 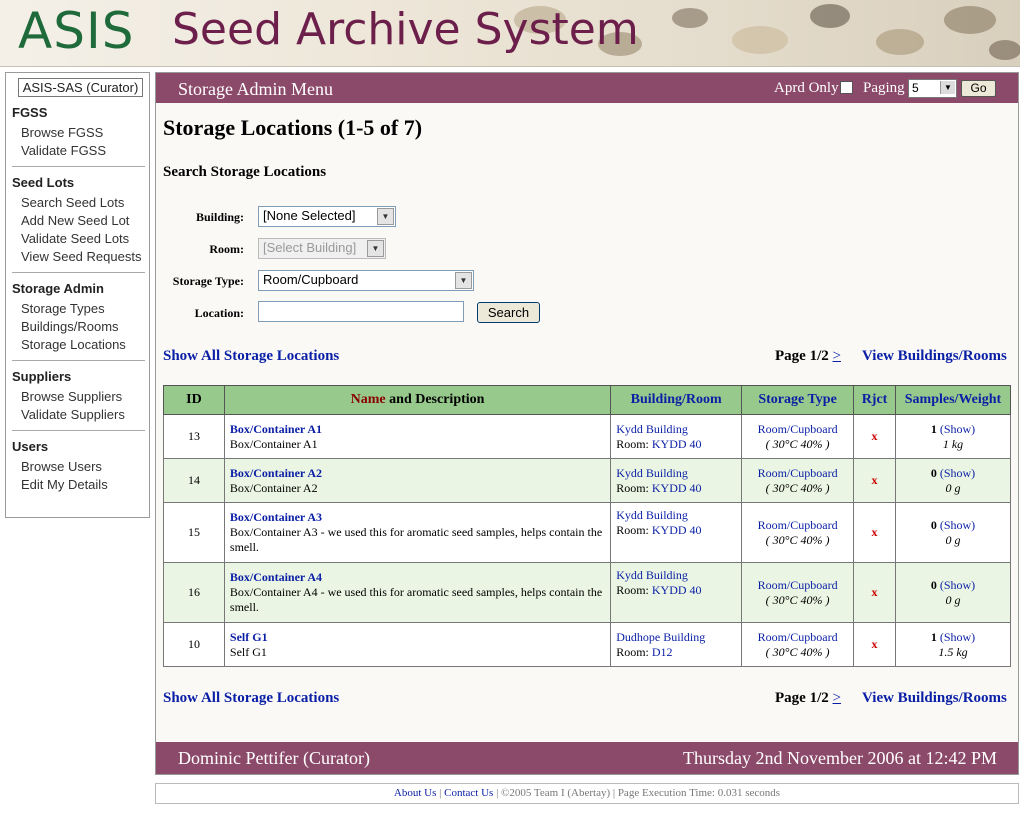 What do you see at coordinates (798, 400) in the screenshot?
I see `column-header-storage-type: Storage Type` at bounding box center [798, 400].